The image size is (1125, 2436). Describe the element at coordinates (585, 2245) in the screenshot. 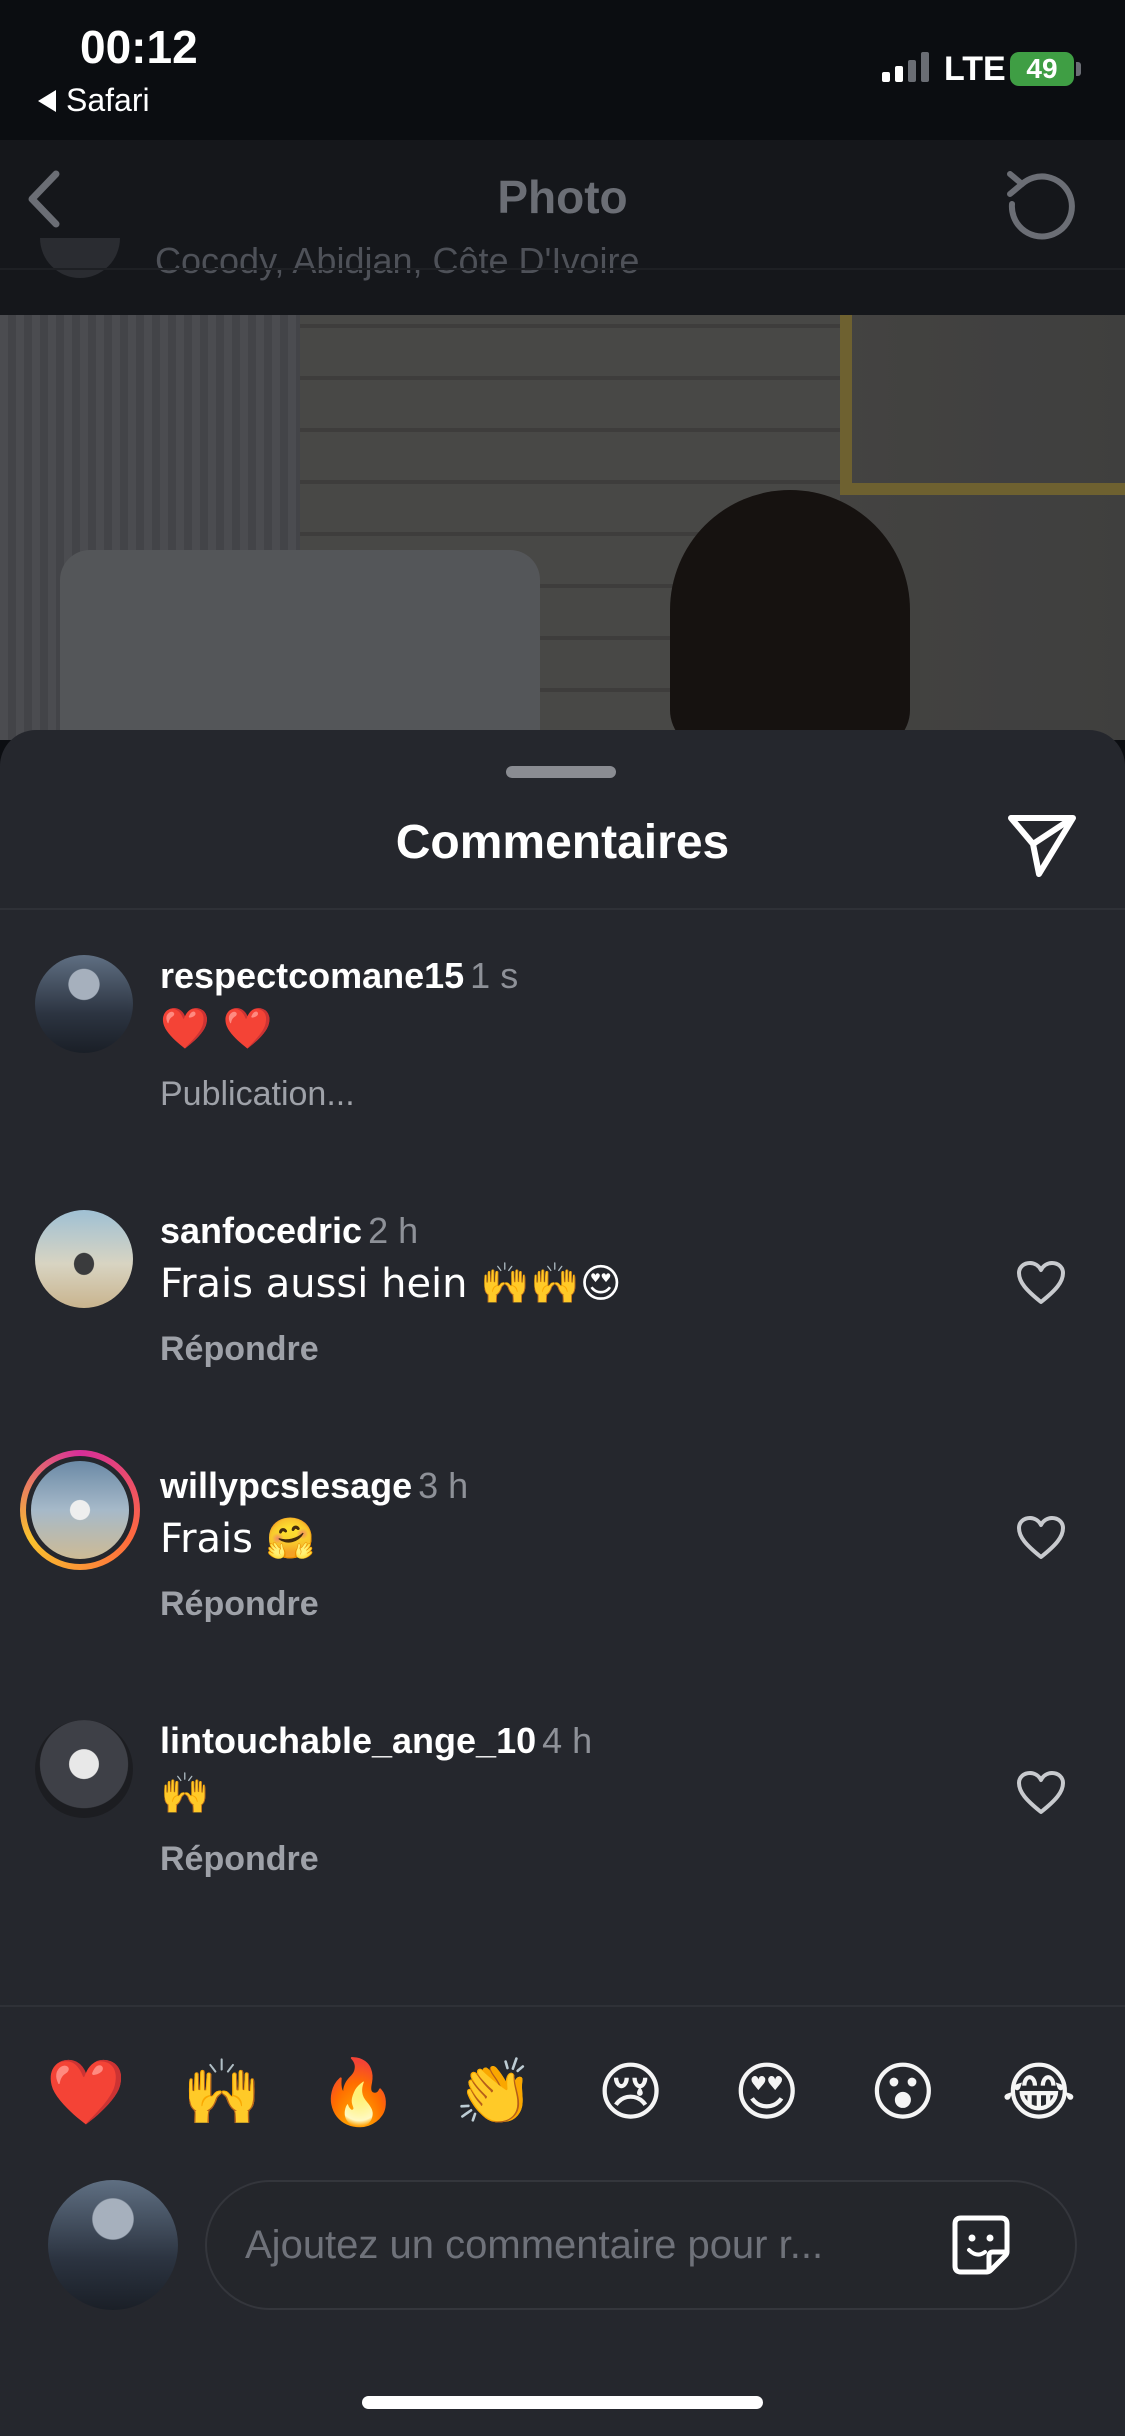

I see `comment-input` at that location.